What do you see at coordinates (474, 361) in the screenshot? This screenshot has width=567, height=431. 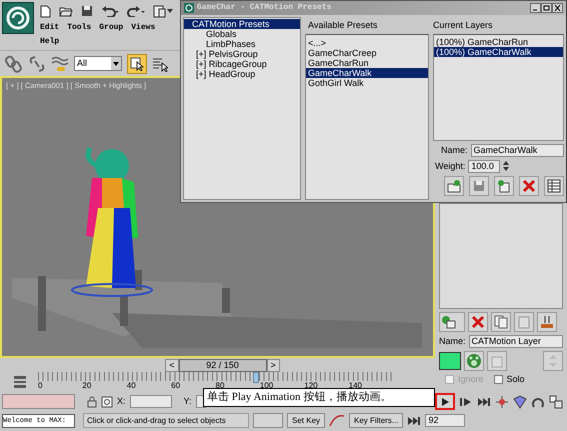 I see `paw-icon` at bounding box center [474, 361].